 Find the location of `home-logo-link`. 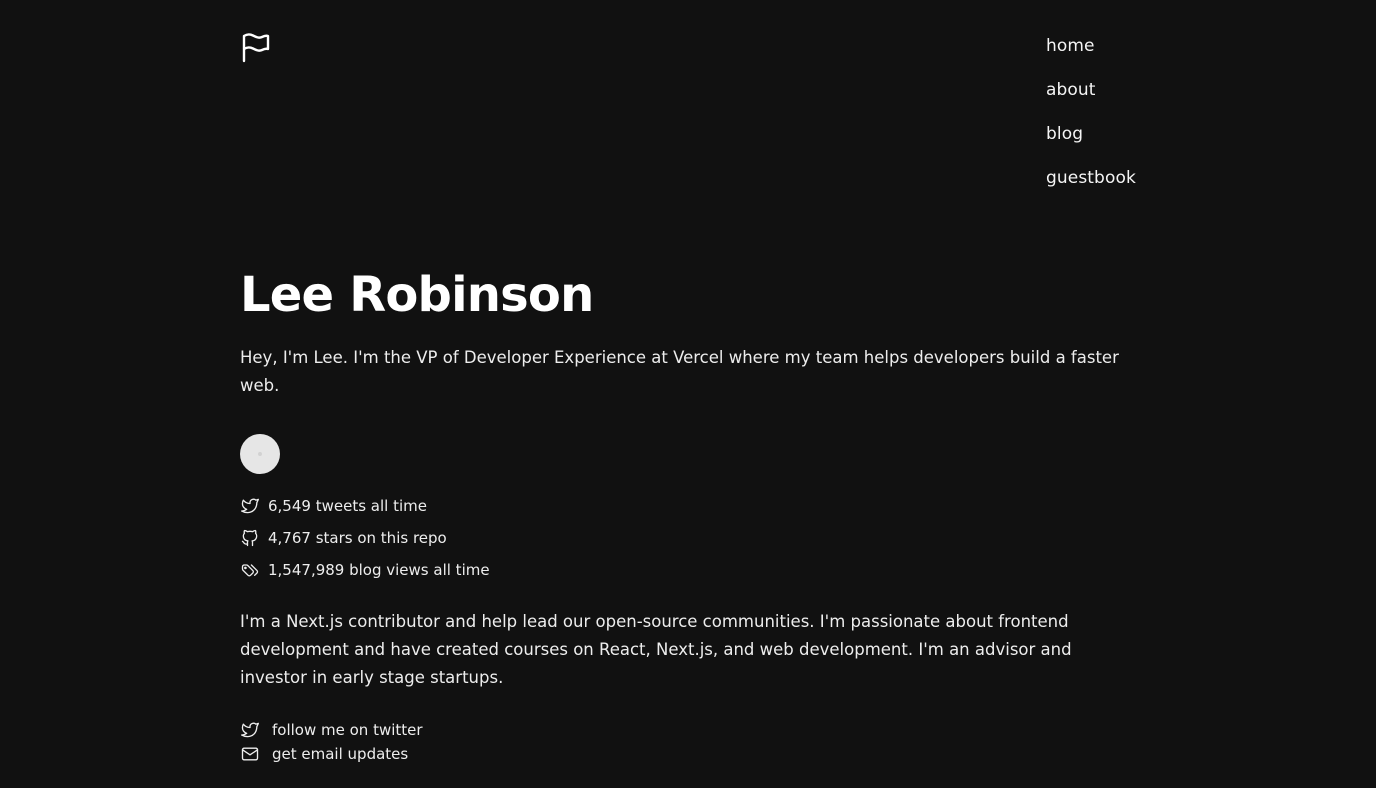

home-logo-link is located at coordinates (256, 48).